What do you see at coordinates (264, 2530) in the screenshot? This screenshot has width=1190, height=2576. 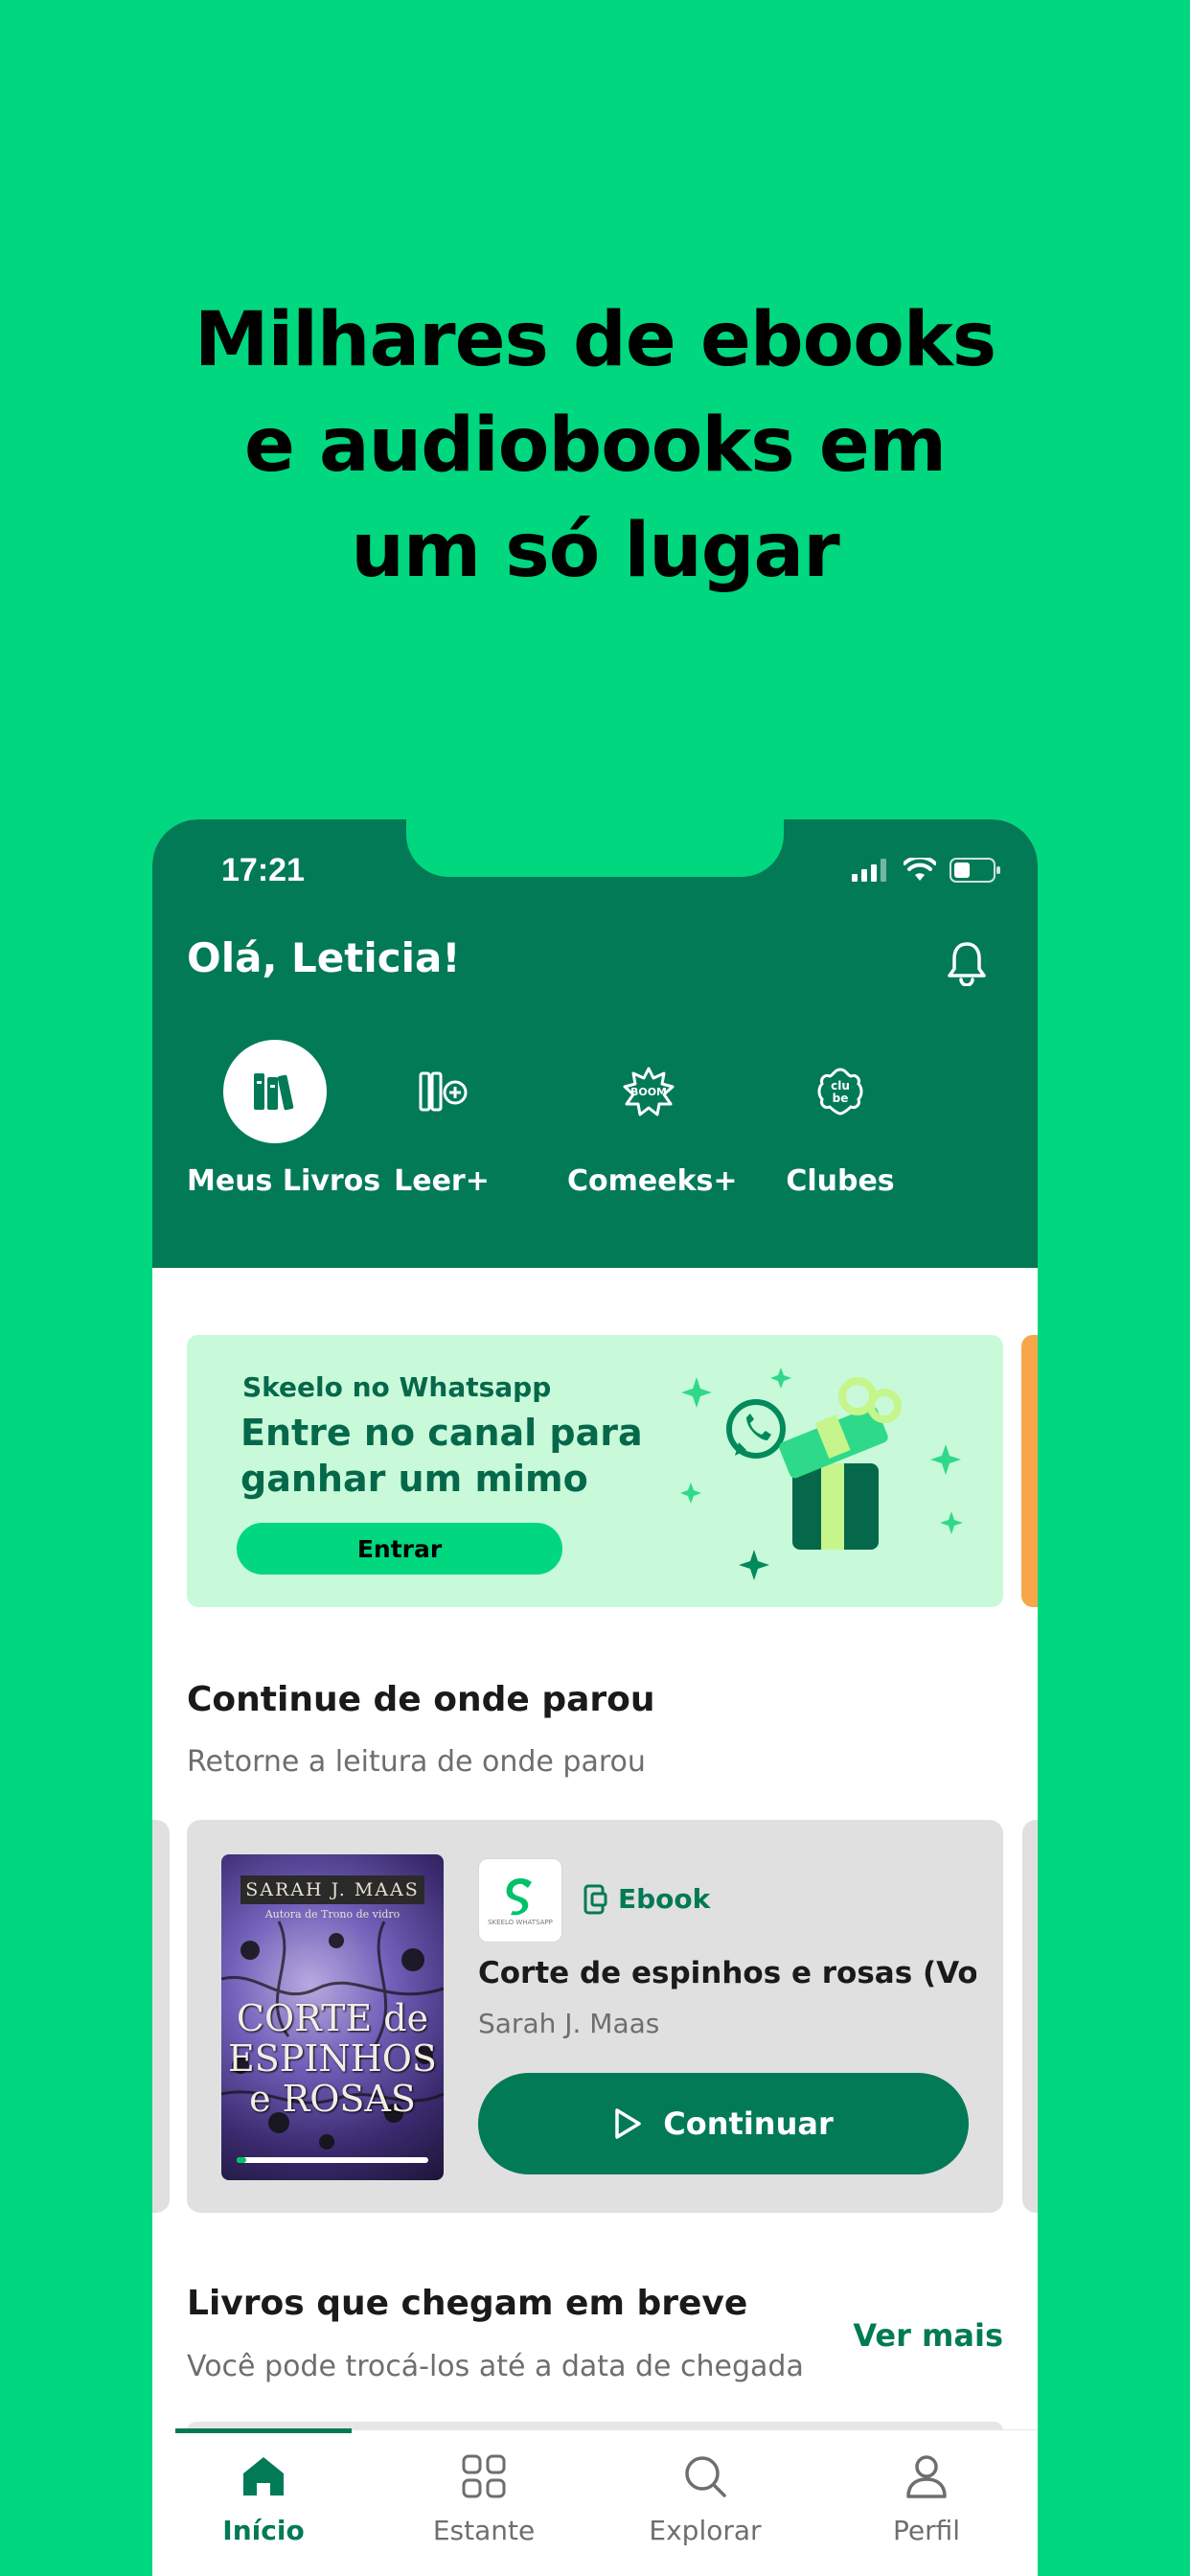 I see `tab-label: Início` at bounding box center [264, 2530].